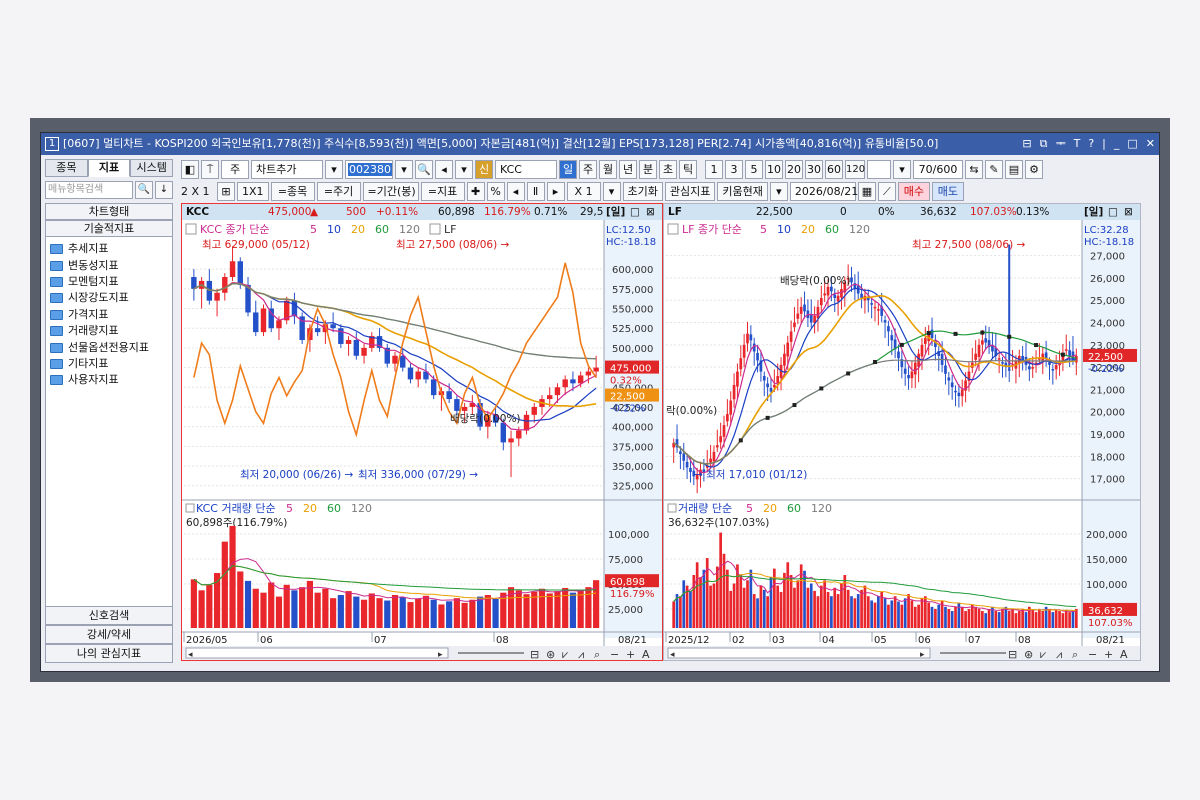 The height and width of the screenshot is (800, 1200). What do you see at coordinates (628, 169) in the screenshot?
I see `period-year-button: 년` at bounding box center [628, 169].